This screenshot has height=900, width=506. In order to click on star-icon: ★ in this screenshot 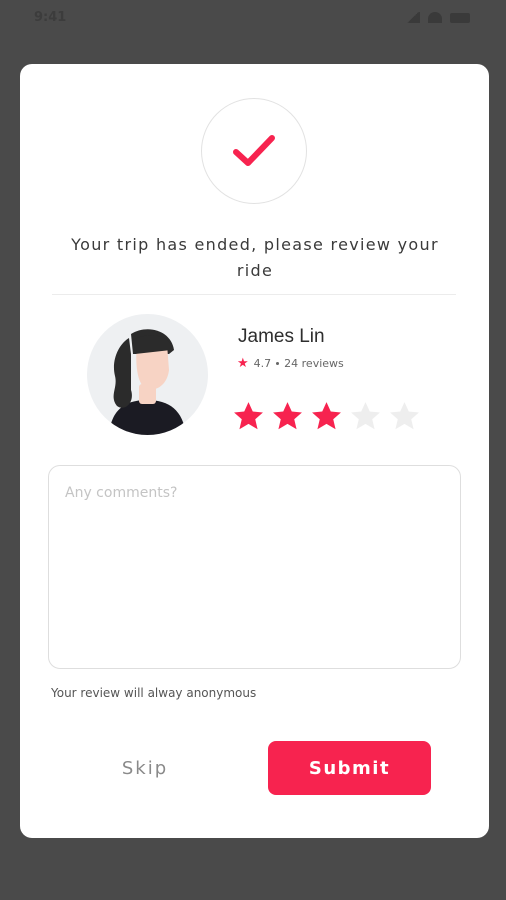, I will do `click(243, 363)`.